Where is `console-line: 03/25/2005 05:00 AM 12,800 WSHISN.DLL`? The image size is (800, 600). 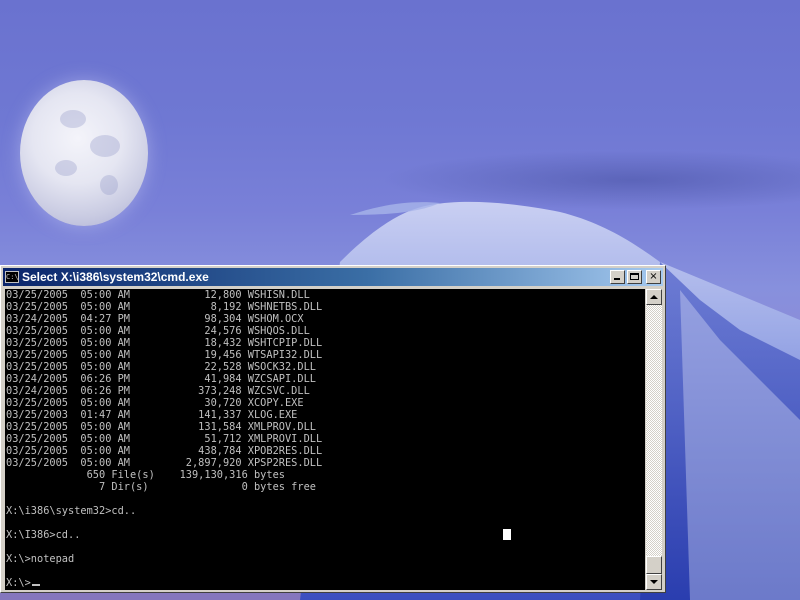 console-line: 03/25/2005 05:00 AM 12,800 WSHISN.DLL is located at coordinates (158, 295).